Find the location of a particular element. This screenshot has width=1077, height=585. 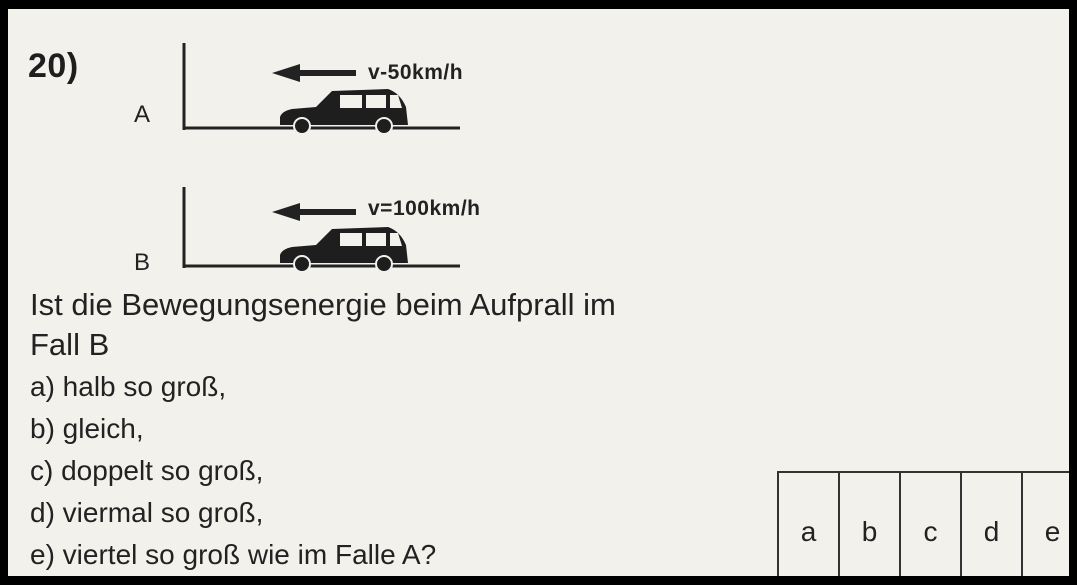

diagram-a-speed: v-50km/h is located at coordinates (416, 72).